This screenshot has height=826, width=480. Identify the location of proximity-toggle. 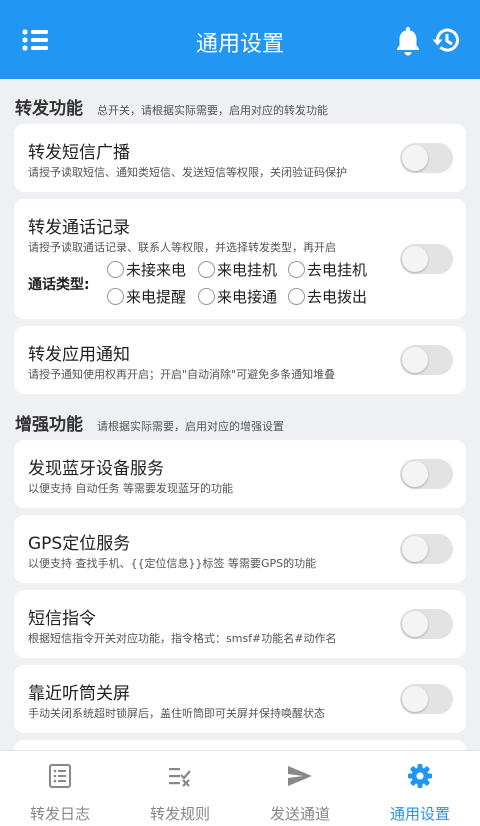
(426, 699).